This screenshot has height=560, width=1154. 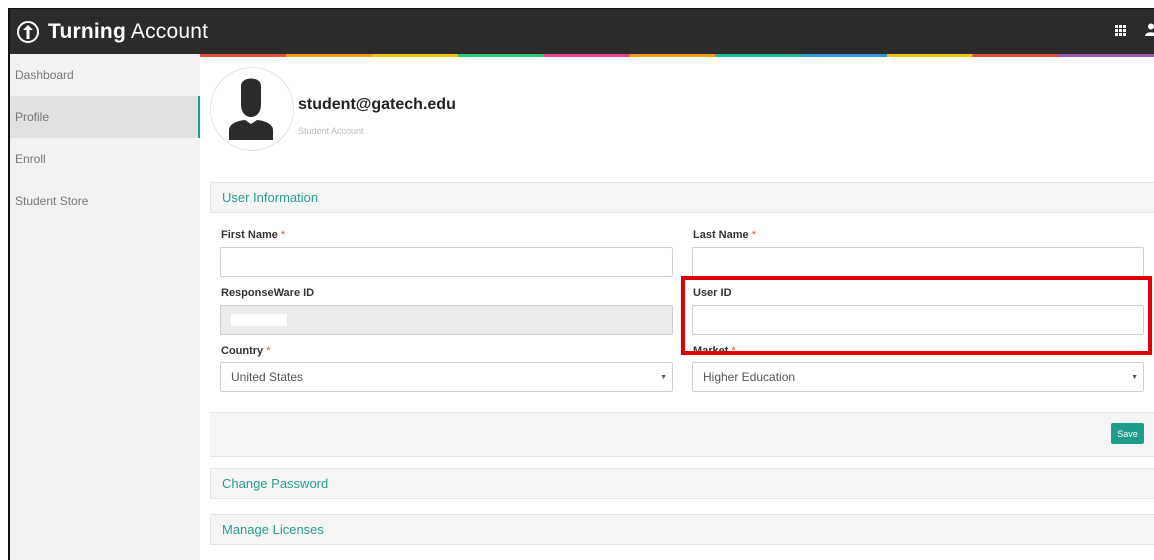 I want to click on form-actions: Save, so click(x=682, y=434).